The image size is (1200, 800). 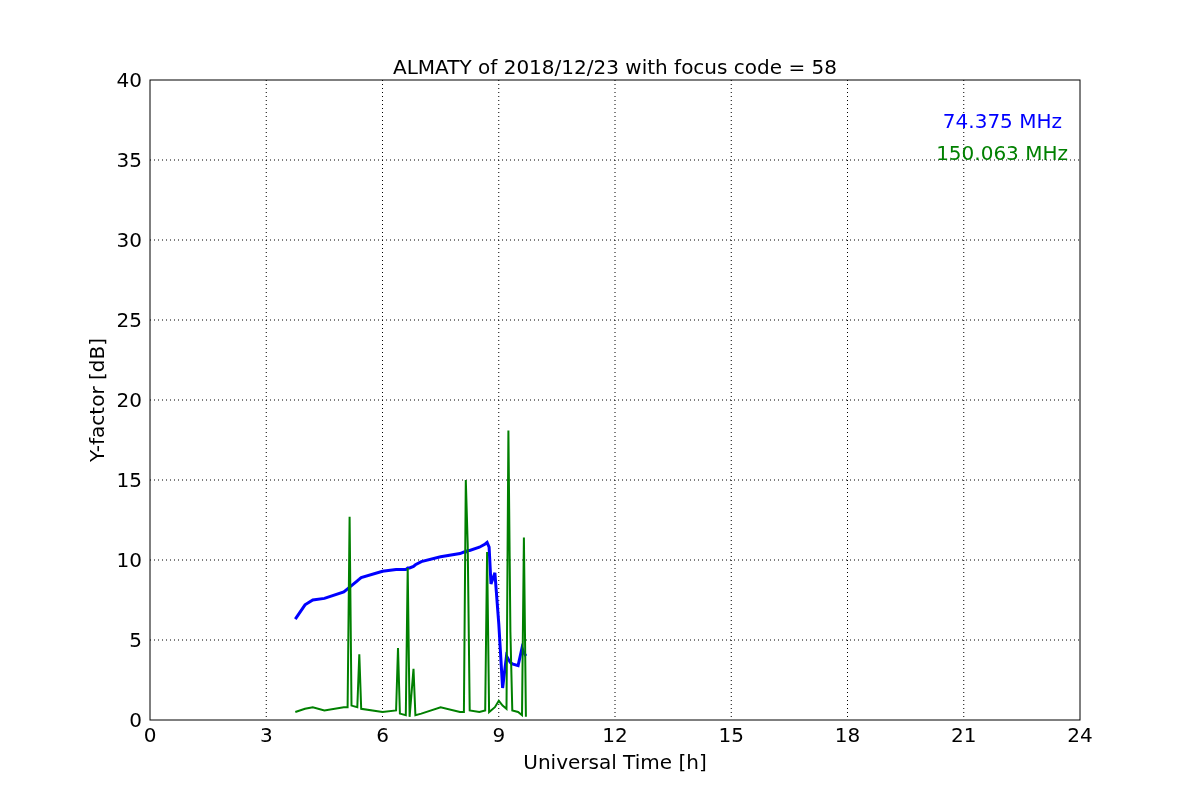 What do you see at coordinates (1080, 735) in the screenshot?
I see `x-tick-label: 24` at bounding box center [1080, 735].